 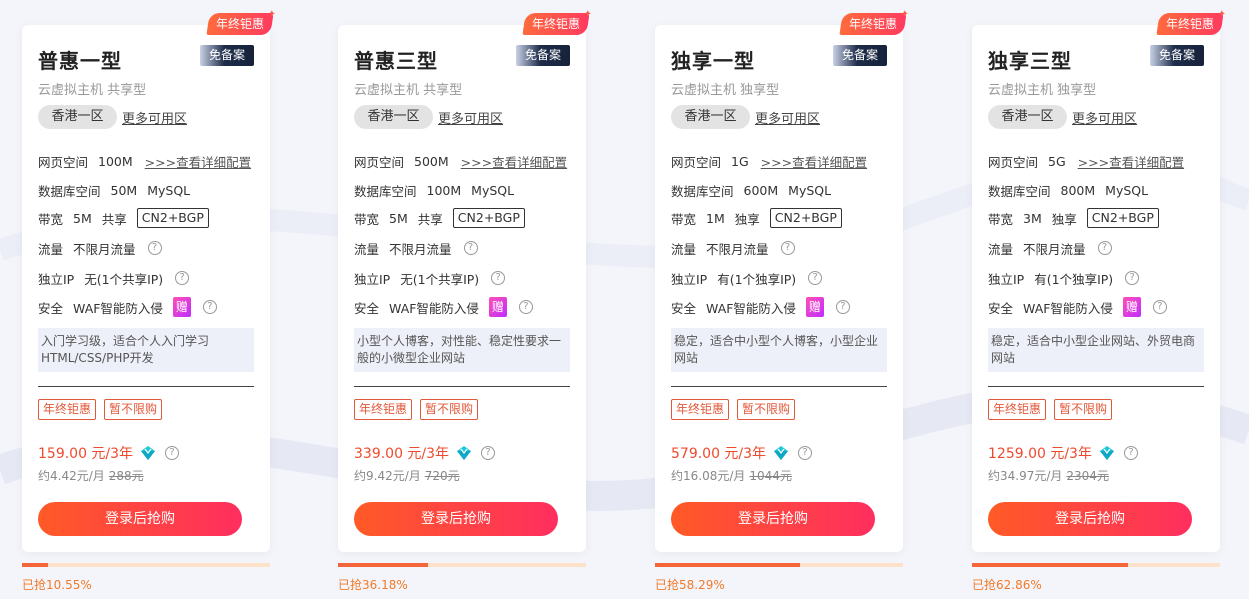 What do you see at coordinates (1032, 218) in the screenshot?
I see `spec-value: 3M` at bounding box center [1032, 218].